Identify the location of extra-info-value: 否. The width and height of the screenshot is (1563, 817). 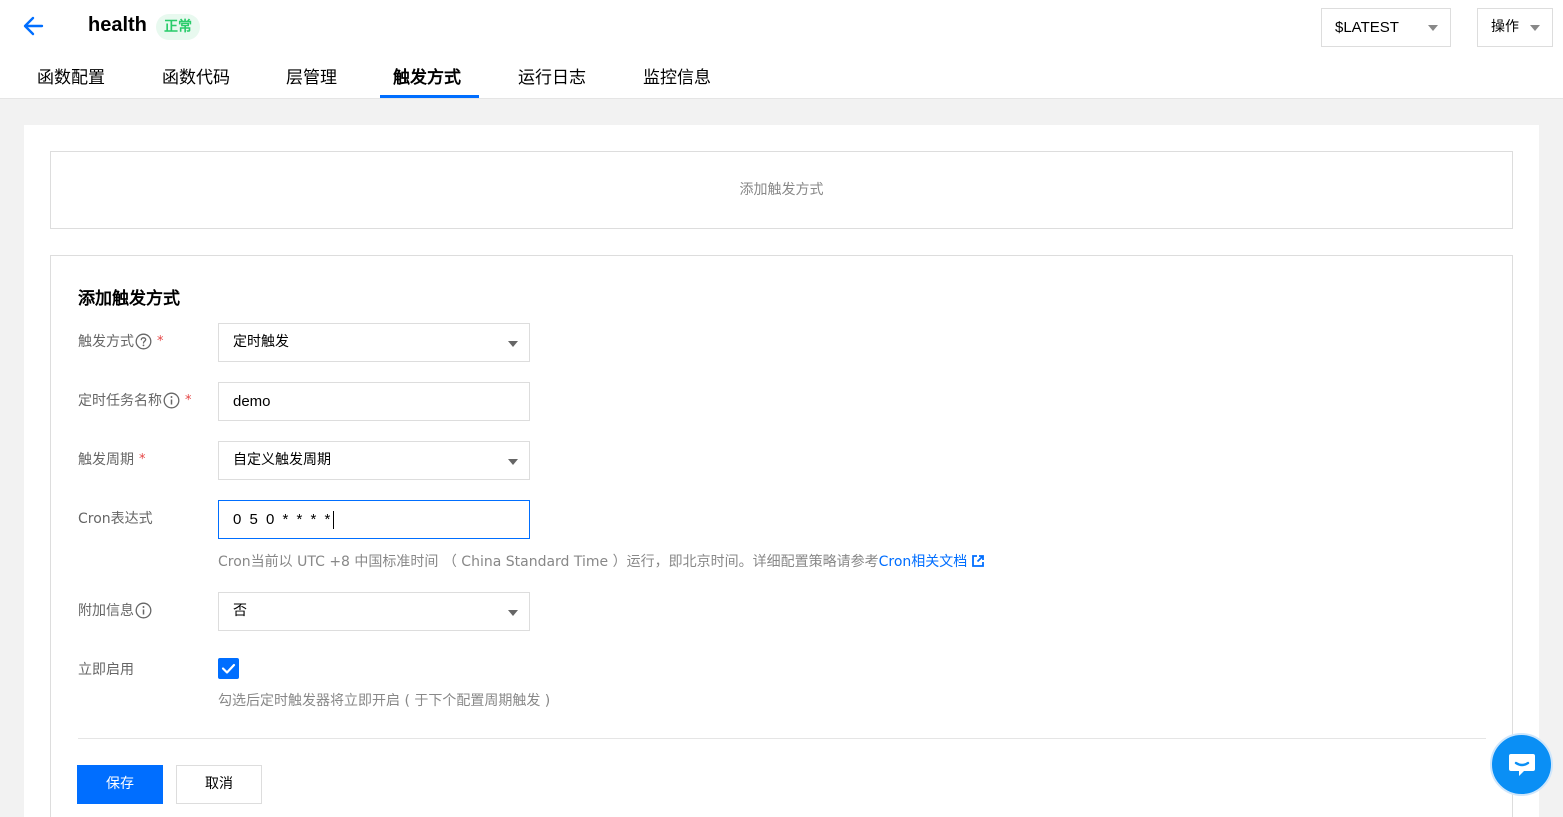
(240, 611).